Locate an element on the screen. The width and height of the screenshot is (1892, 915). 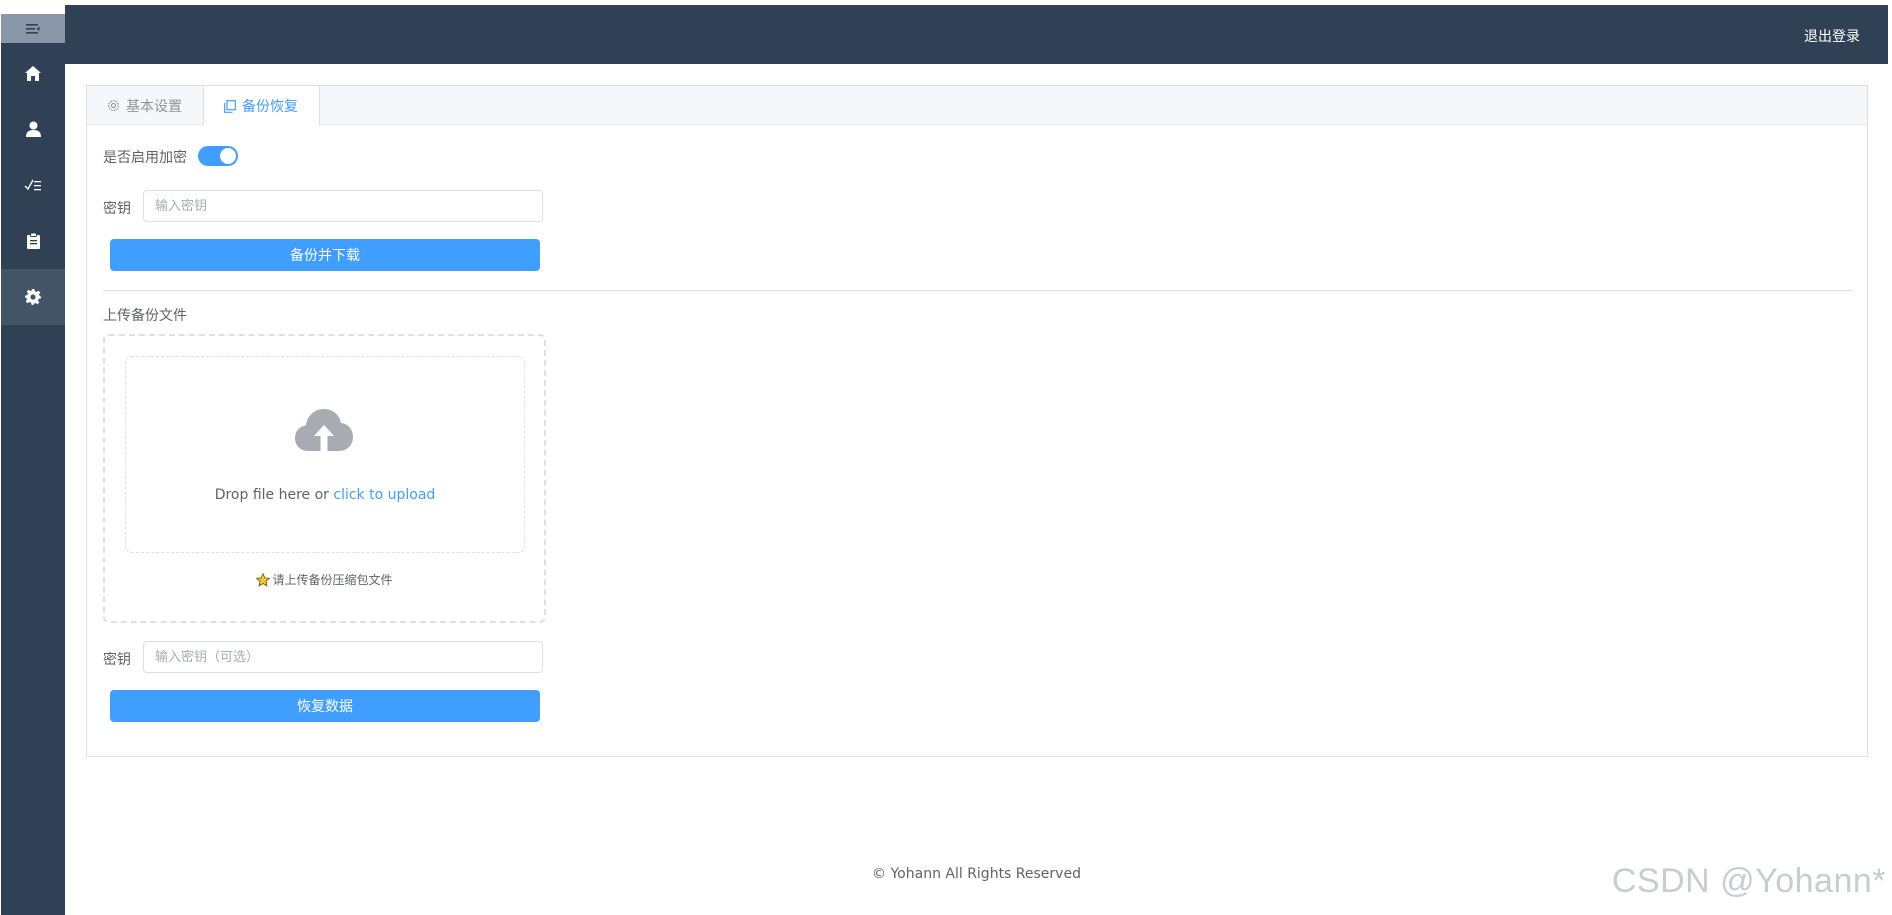
restore-key-input is located at coordinates (343, 657).